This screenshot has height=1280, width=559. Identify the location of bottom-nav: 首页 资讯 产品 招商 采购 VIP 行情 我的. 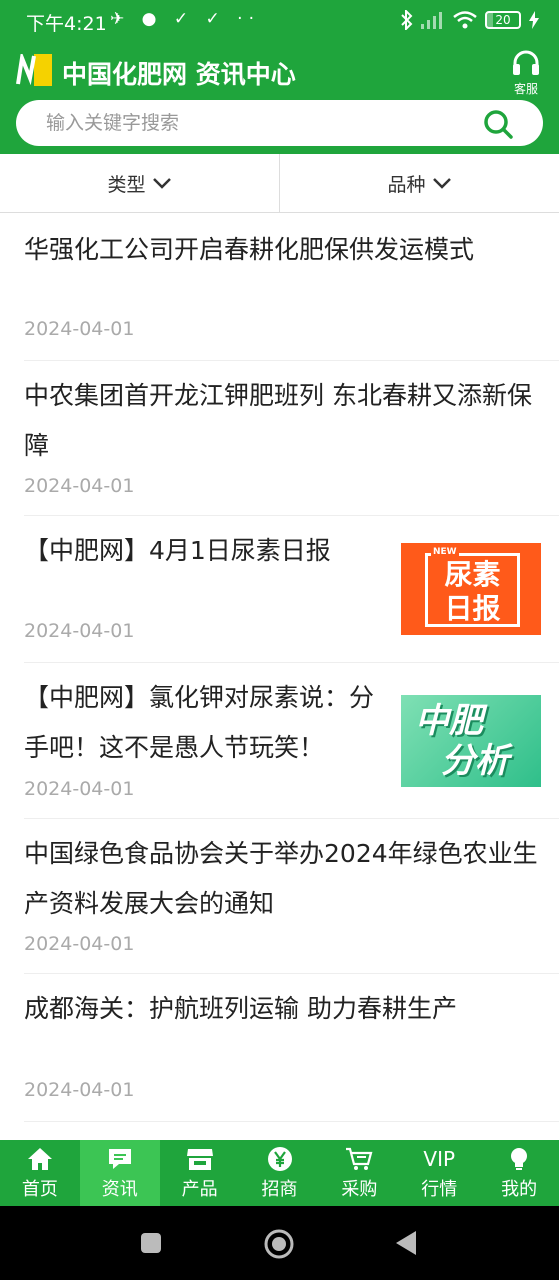
(279, 1173).